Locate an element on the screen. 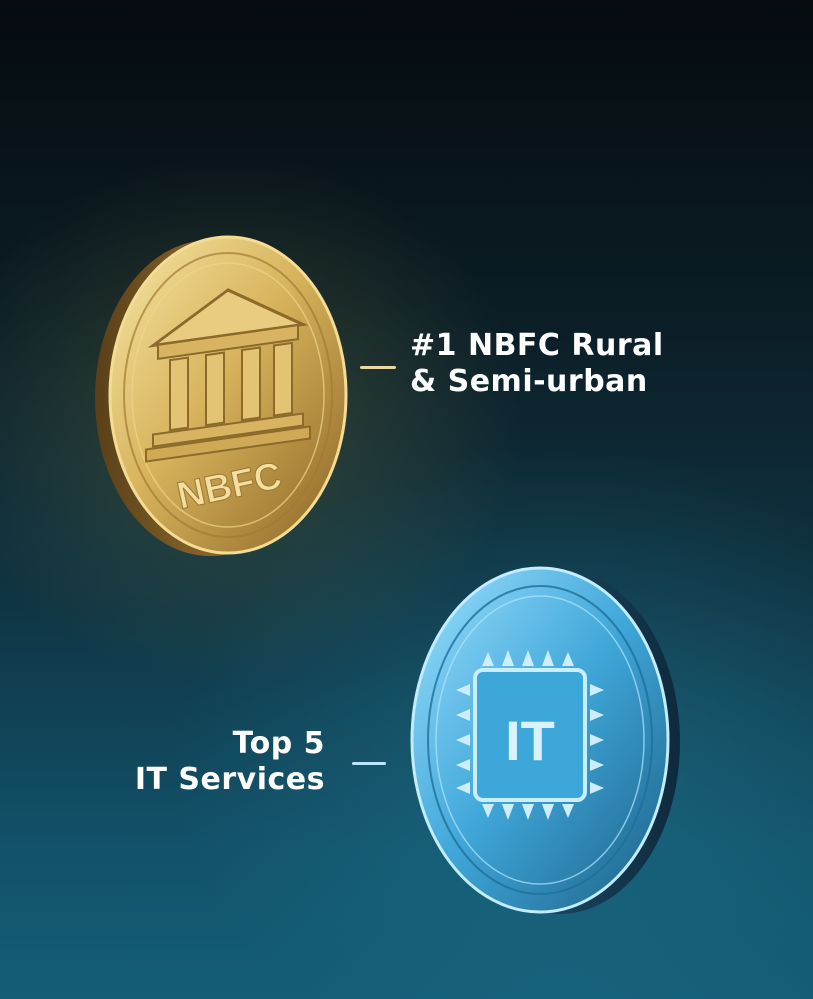 The image size is (813, 999). it-label-line-2: IT Services is located at coordinates (229, 779).